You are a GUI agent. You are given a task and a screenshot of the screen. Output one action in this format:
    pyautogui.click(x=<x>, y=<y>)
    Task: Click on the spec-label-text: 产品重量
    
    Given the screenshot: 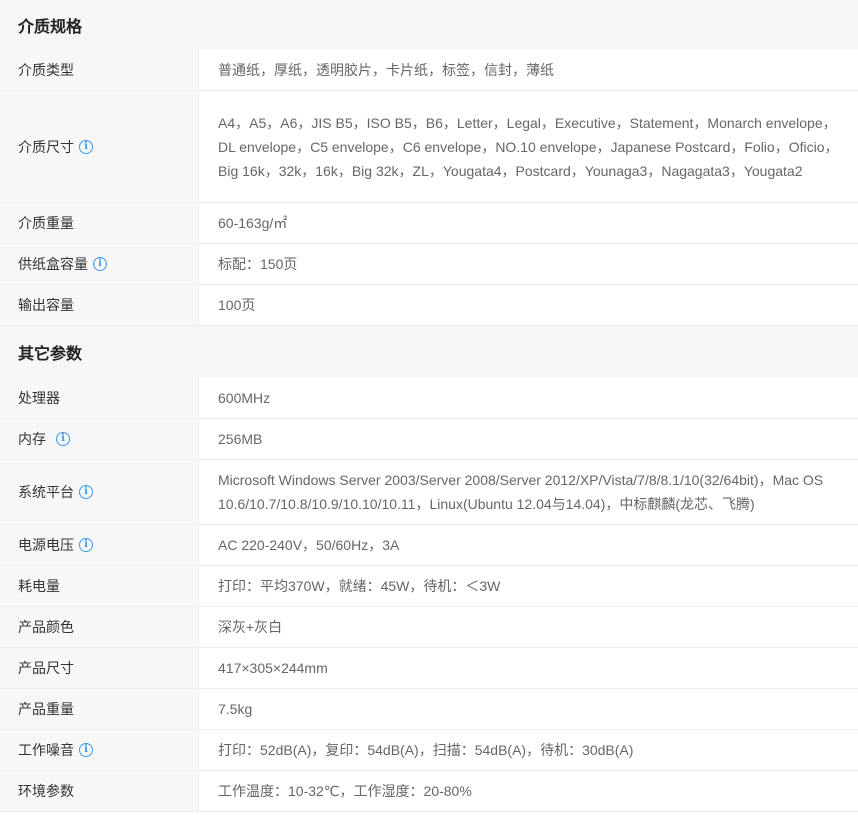 What is the action you would take?
    pyautogui.click(x=46, y=709)
    